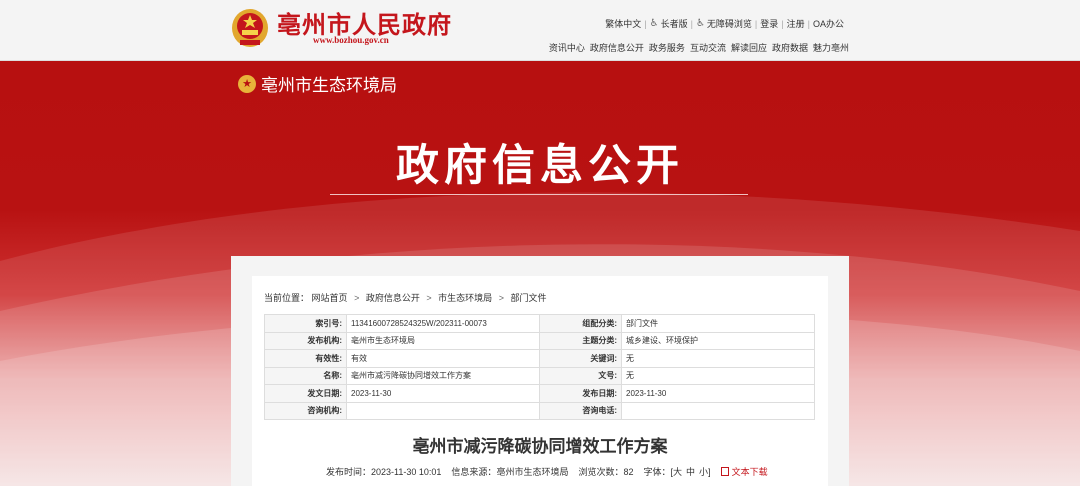  What do you see at coordinates (443, 358) in the screenshot?
I see `meta-value: 有效` at bounding box center [443, 358].